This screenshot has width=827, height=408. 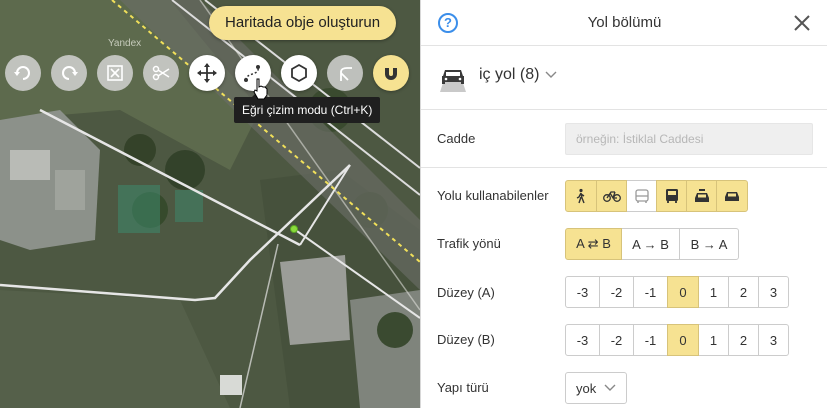 I want to click on road-type-value: iç yol (8), so click(x=509, y=74).